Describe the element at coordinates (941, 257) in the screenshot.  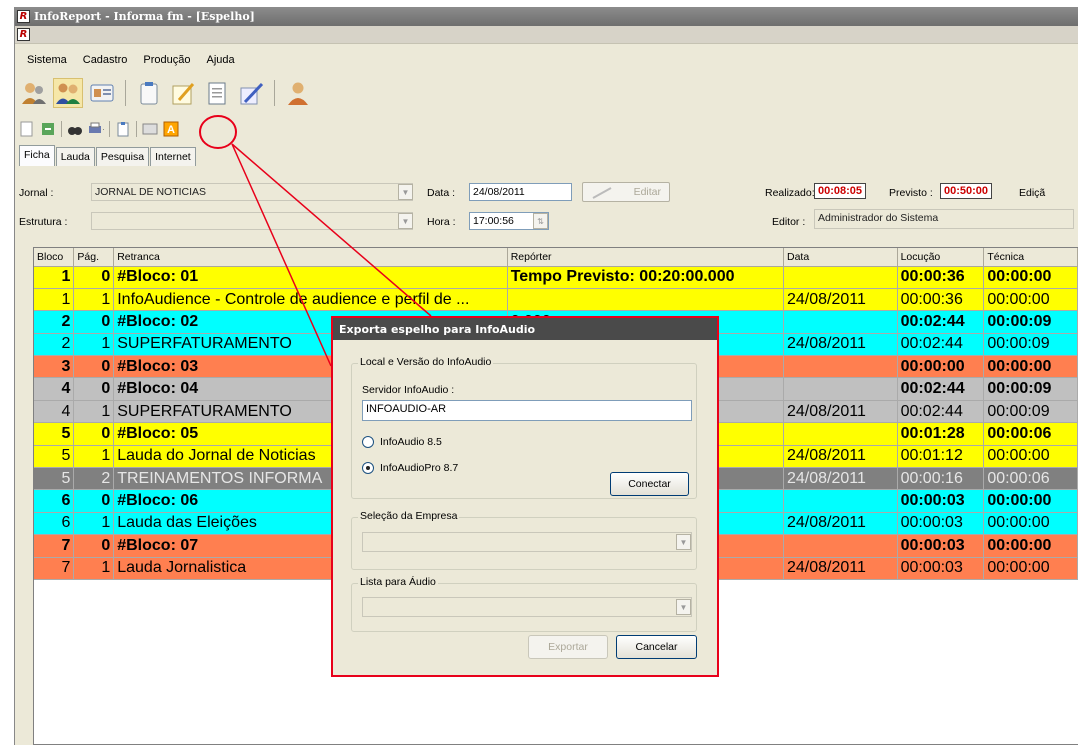
I see `col-locucao: Locução` at that location.